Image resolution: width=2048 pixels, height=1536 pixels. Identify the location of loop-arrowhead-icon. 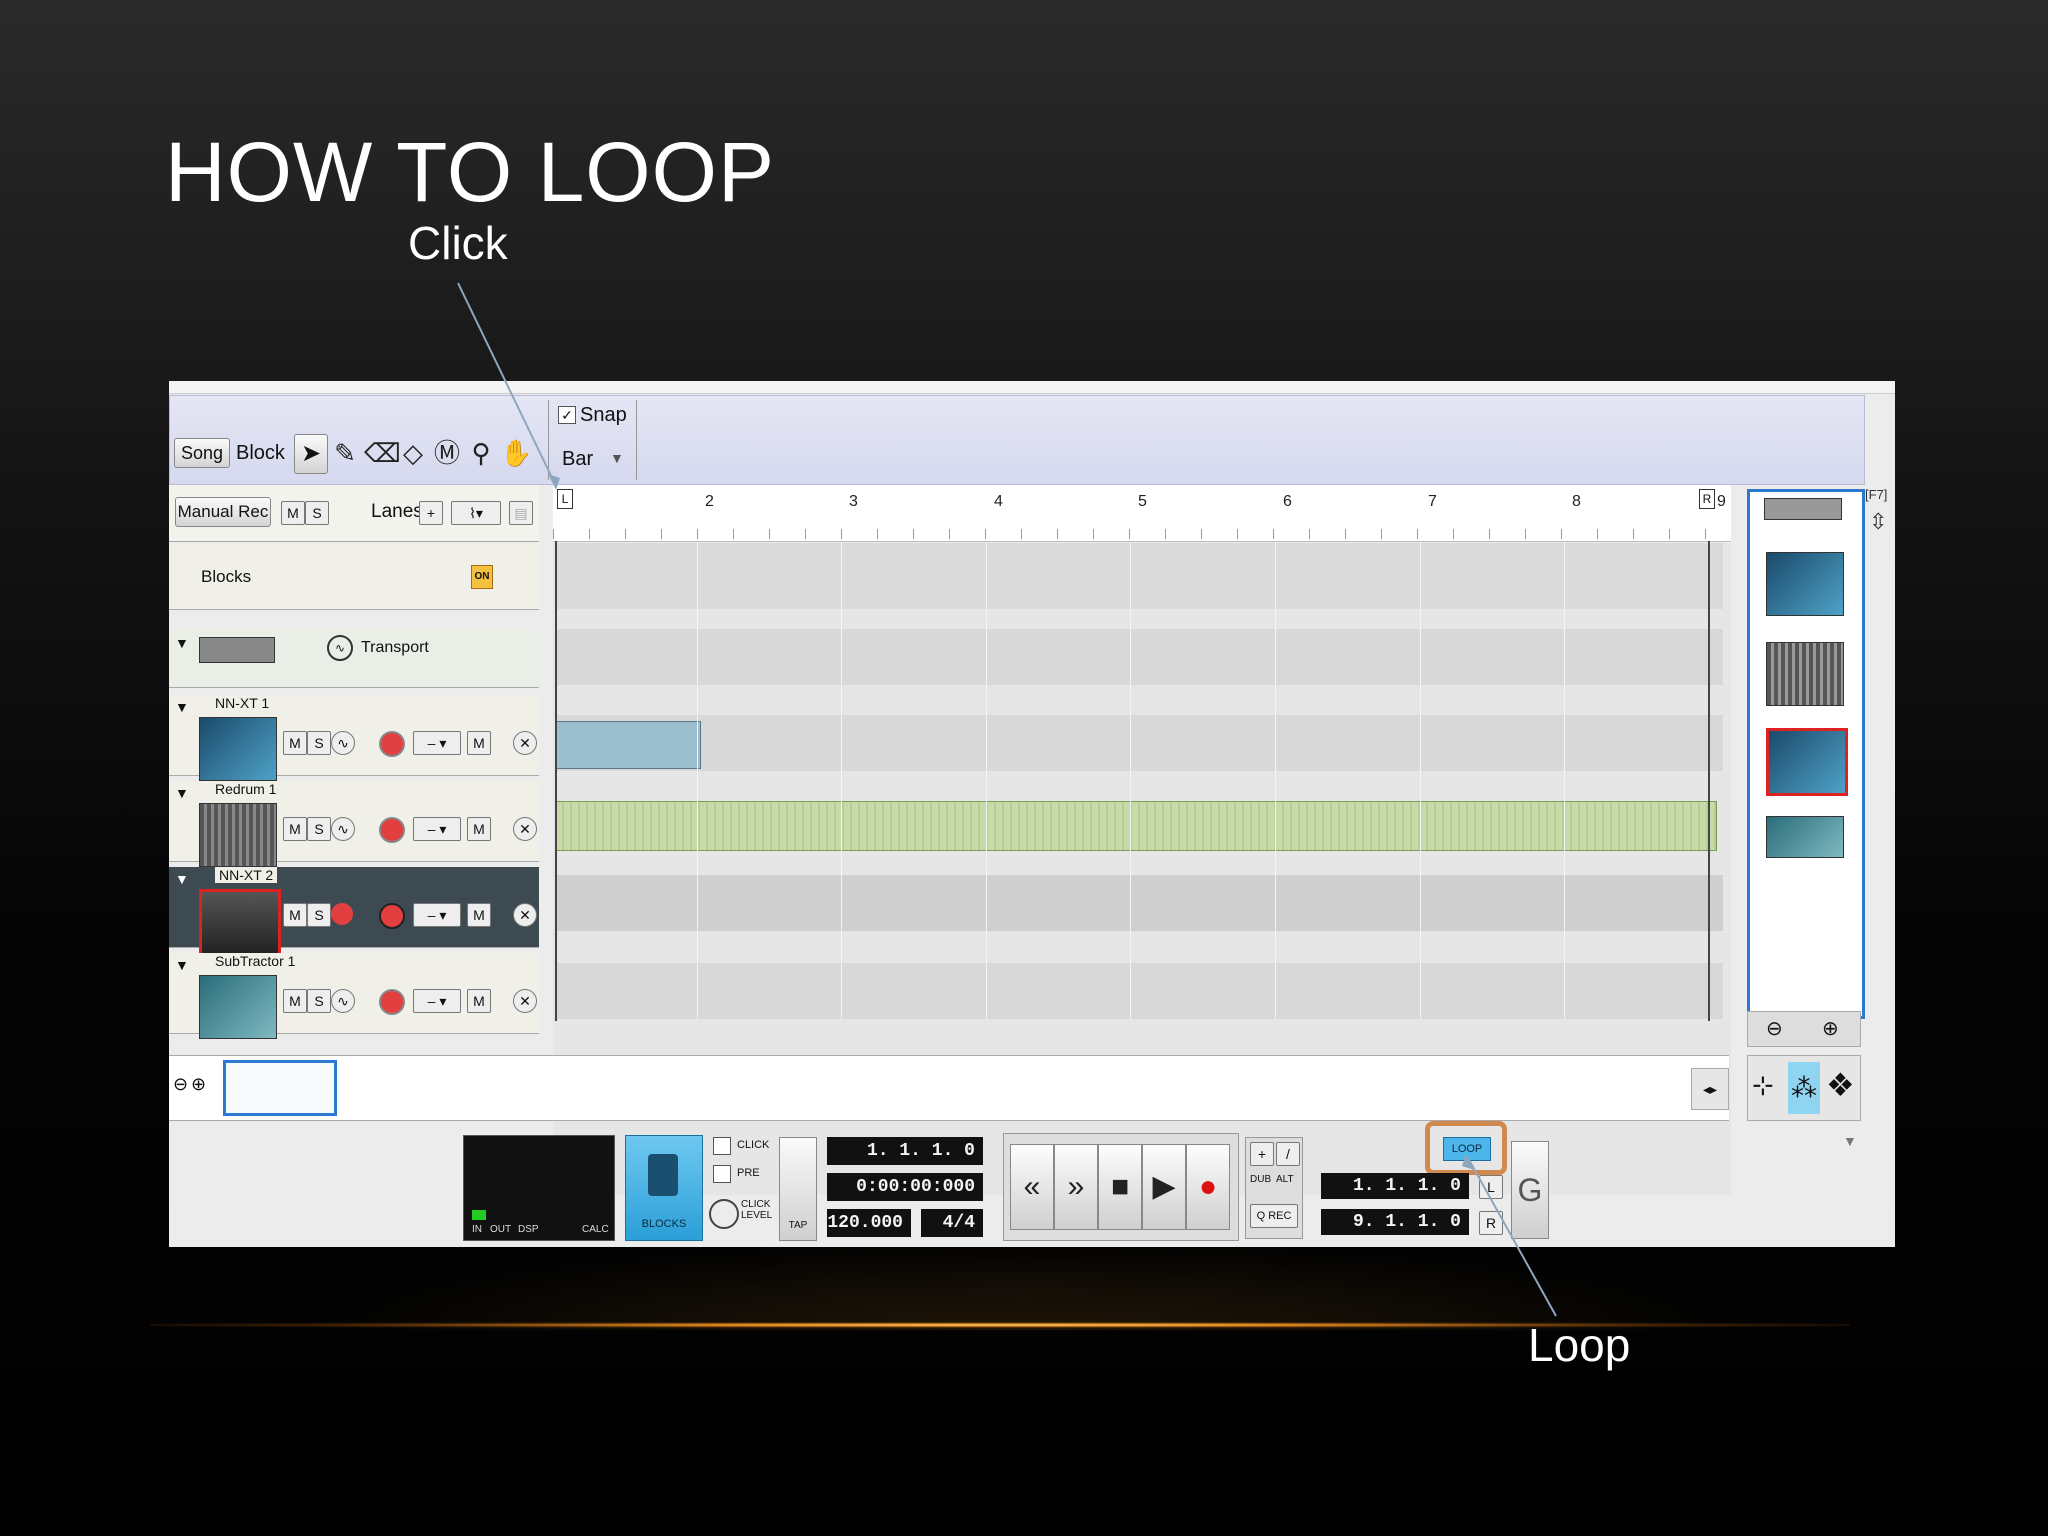
(1468, 1162).